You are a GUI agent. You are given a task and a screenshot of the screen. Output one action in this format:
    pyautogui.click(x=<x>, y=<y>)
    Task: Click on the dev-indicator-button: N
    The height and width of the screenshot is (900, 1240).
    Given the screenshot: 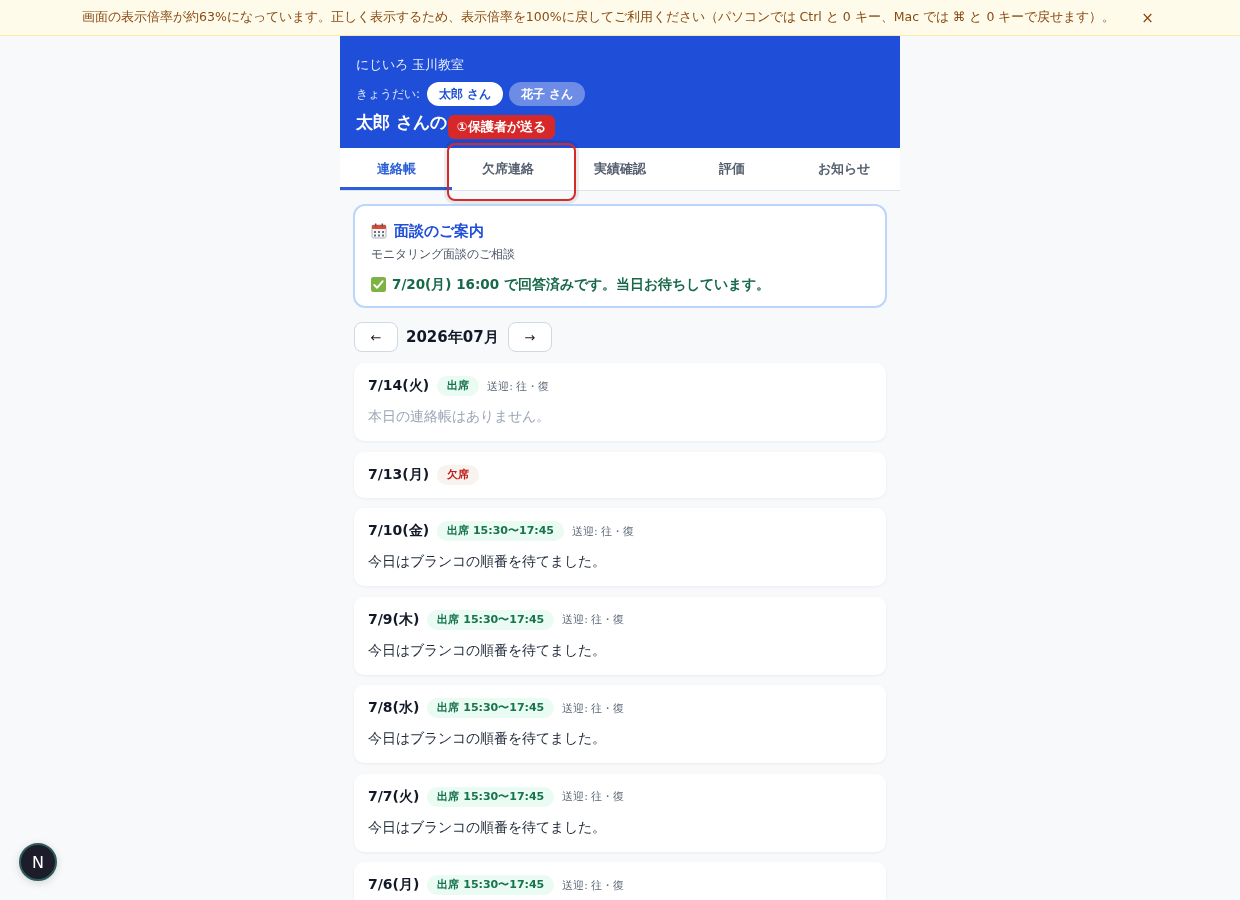 What is the action you would take?
    pyautogui.click(x=38, y=862)
    